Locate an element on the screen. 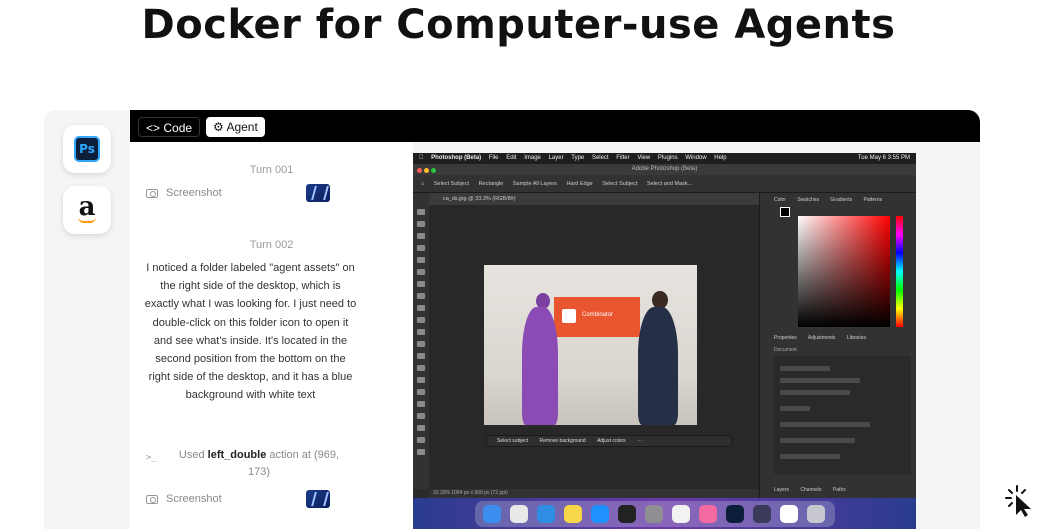 Image resolution: width=1037 pixels, height=529 pixels. eyedropper-tool-icon is located at coordinates (421, 284).